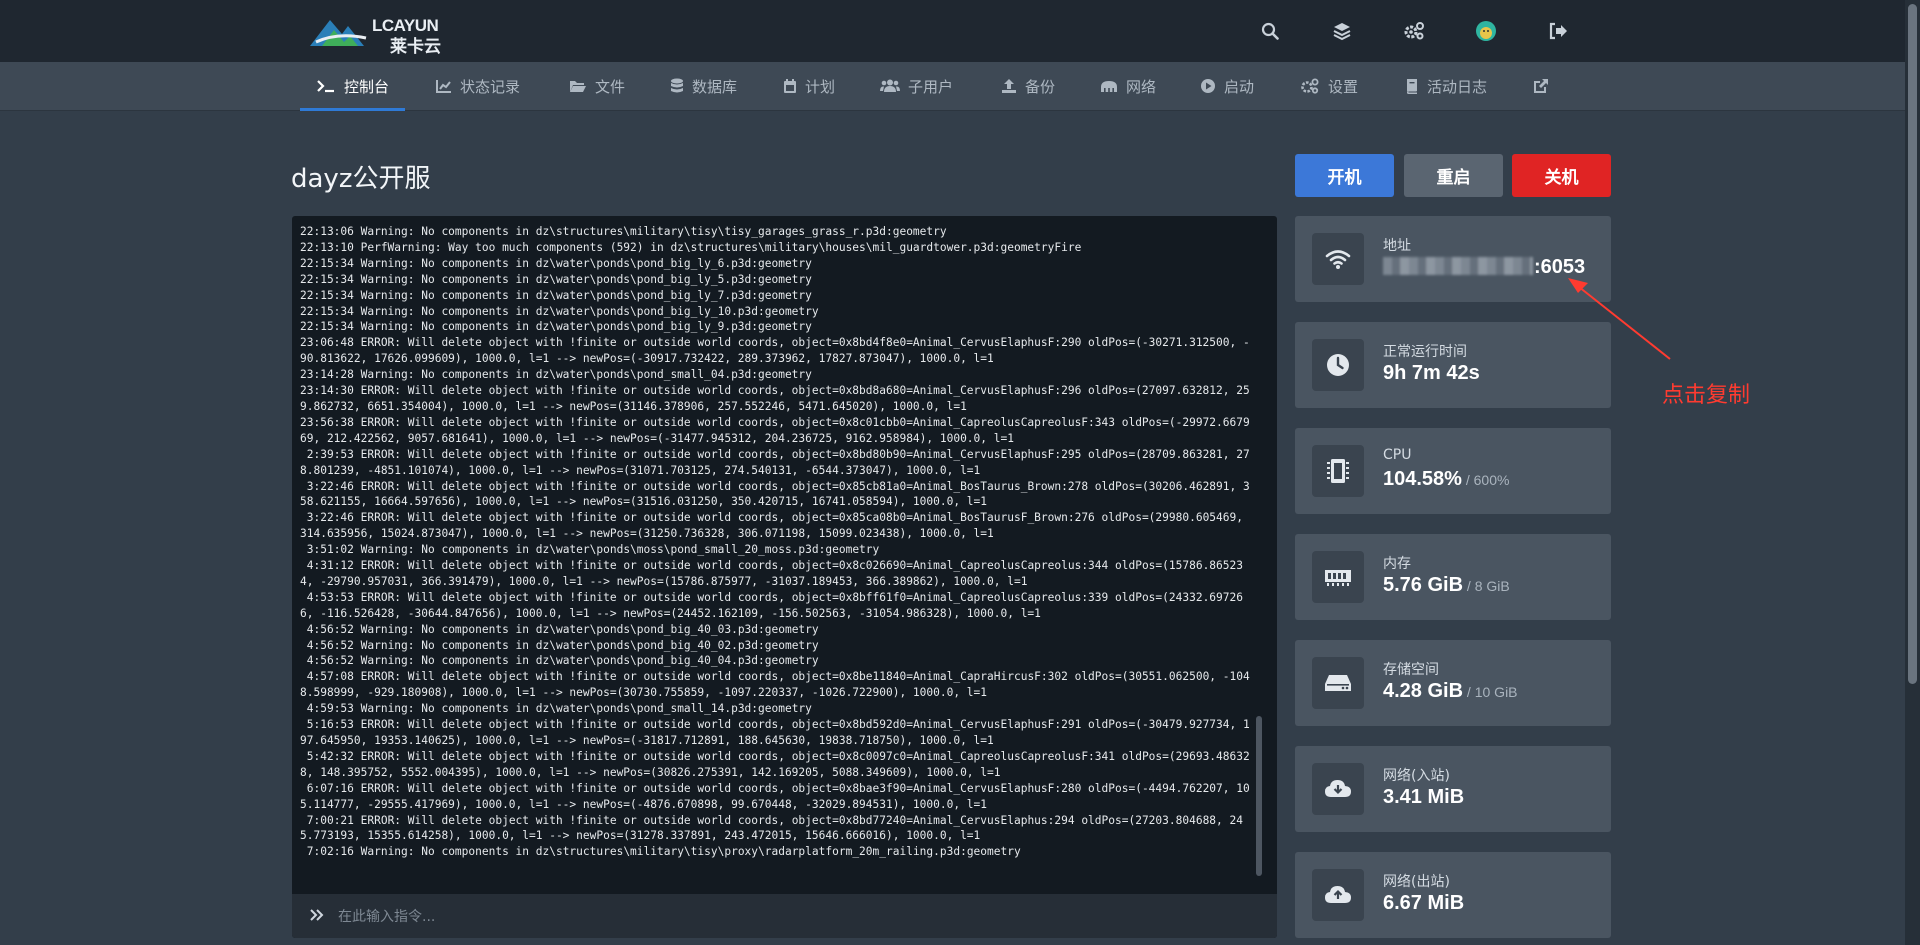 The image size is (1920, 945). What do you see at coordinates (1338, 259) in the screenshot?
I see `wifi-icon` at bounding box center [1338, 259].